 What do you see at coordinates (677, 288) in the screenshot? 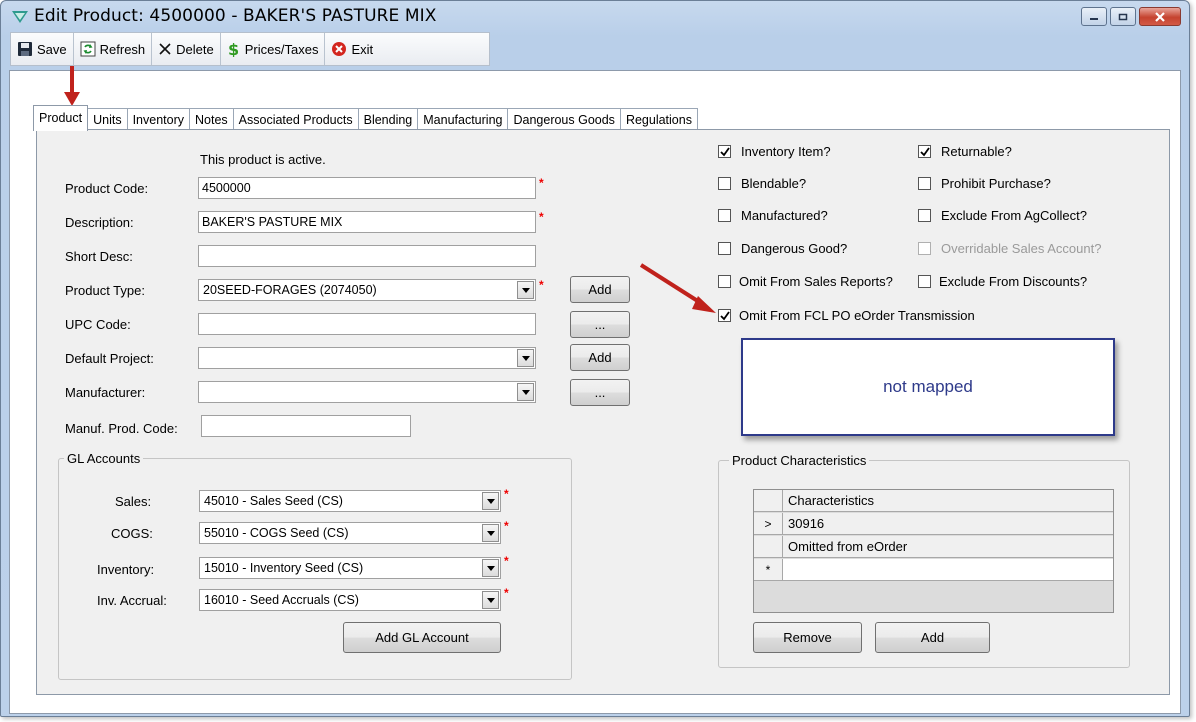
I see `arrow-to-omit-fcl-checkbox` at bounding box center [677, 288].